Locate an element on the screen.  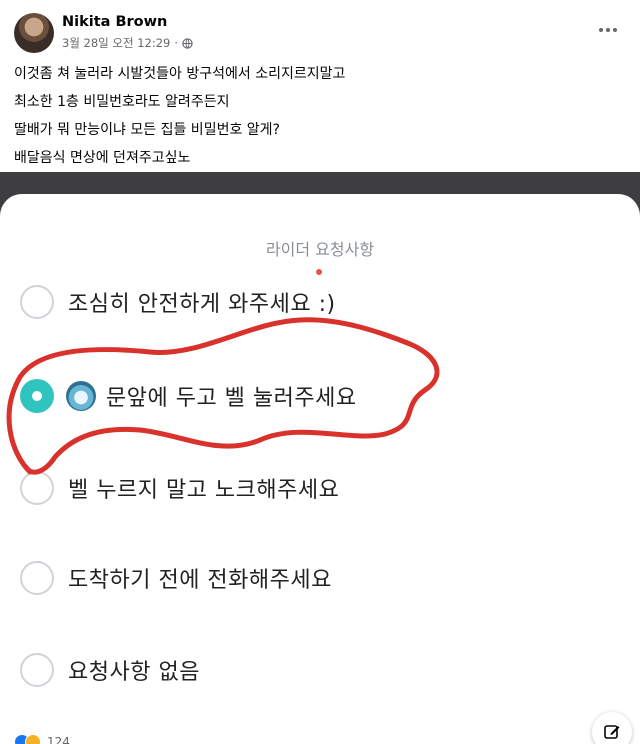
caption-line: 최소한 1층 비밀번호라도 알려주든지 is located at coordinates (122, 102).